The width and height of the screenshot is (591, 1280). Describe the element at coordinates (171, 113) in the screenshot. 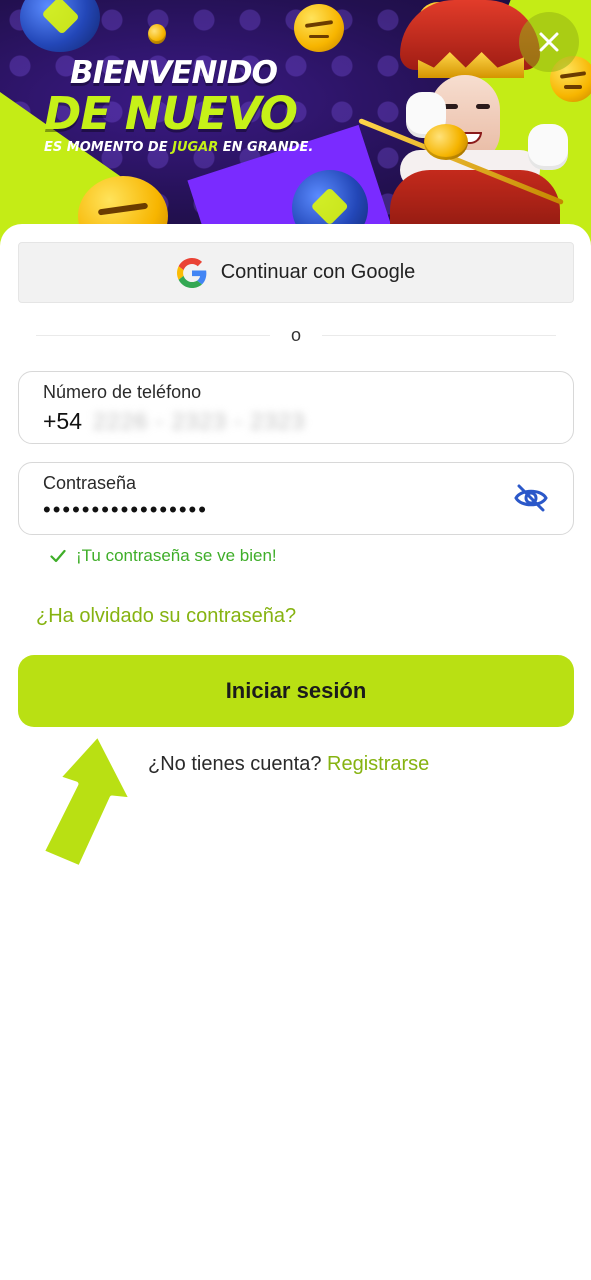

I see `welcome-title-line2: DE NUEVO` at that location.